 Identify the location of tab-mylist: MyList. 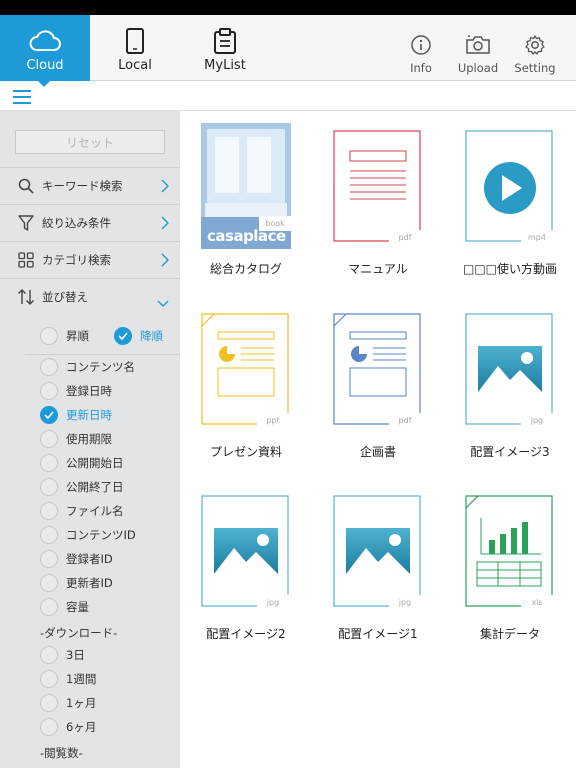
(225, 48).